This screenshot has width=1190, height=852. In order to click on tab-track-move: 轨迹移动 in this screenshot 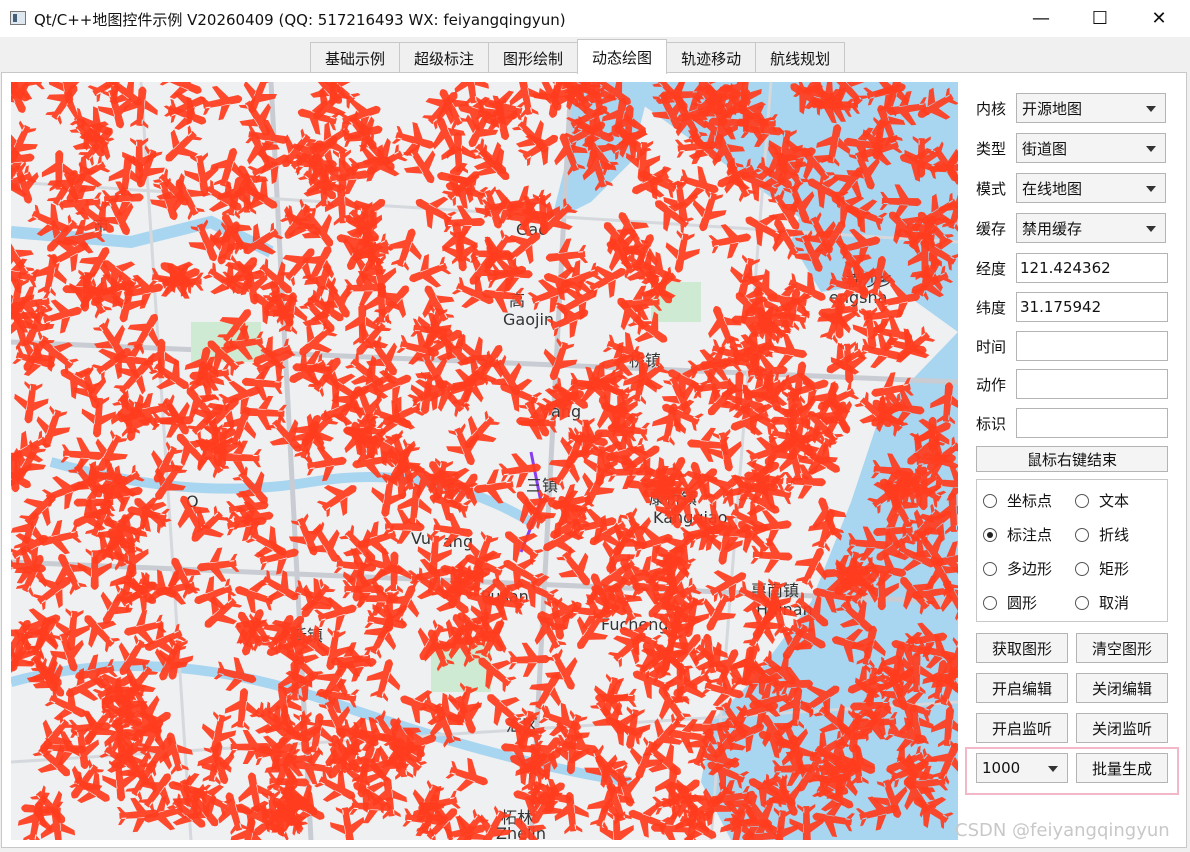, I will do `click(711, 57)`.